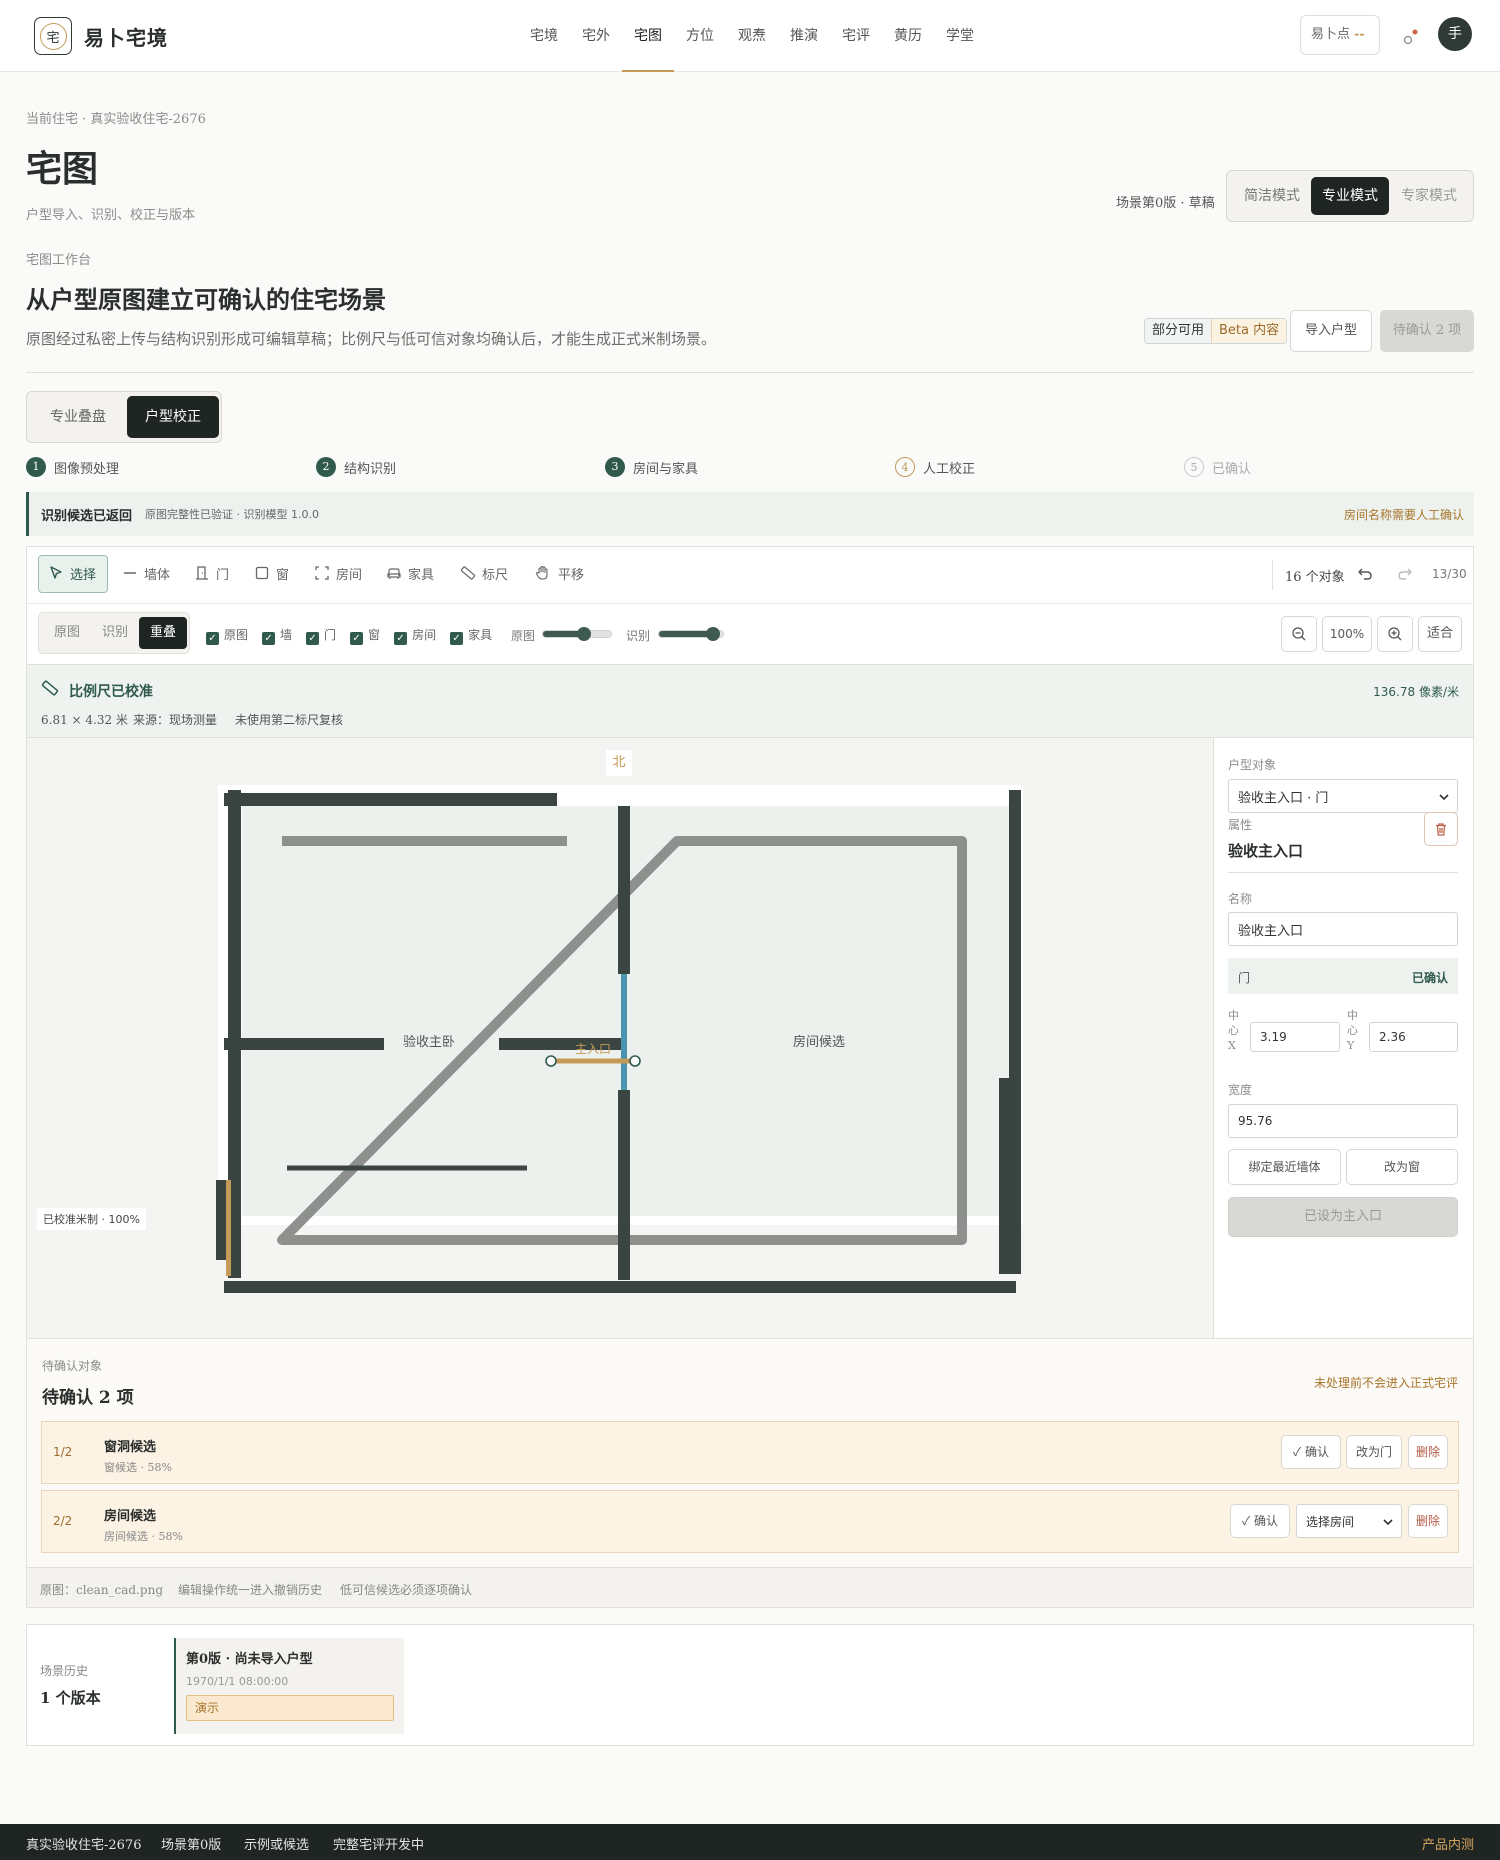 The width and height of the screenshot is (1500, 1860). I want to click on pending-confirm-button: 待确认 2 项, so click(1427, 331).